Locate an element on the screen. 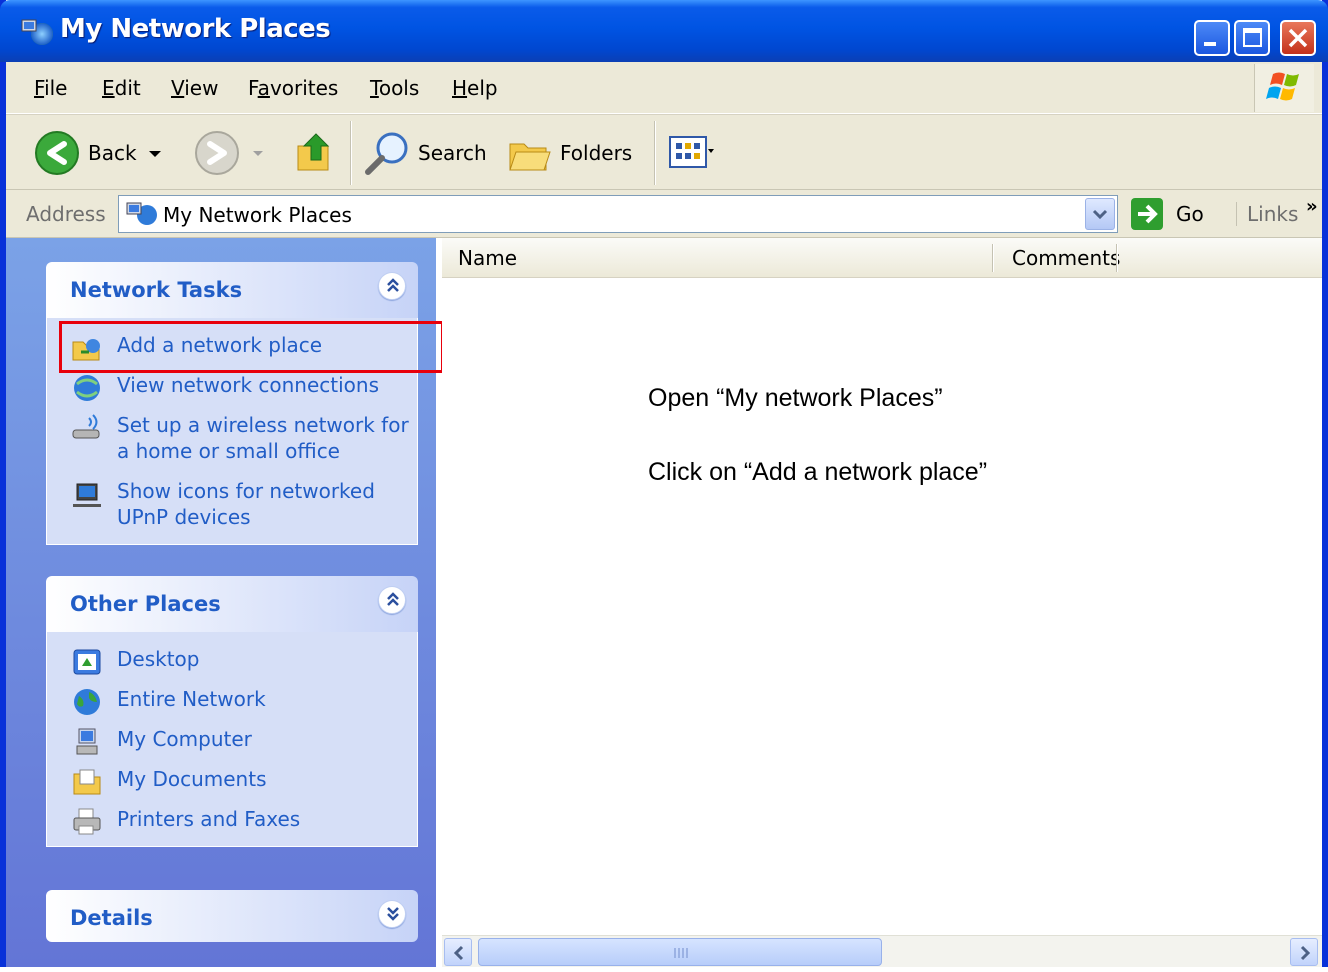 This screenshot has width=1328, height=972. chevron-right-icon: » is located at coordinates (1312, 206).